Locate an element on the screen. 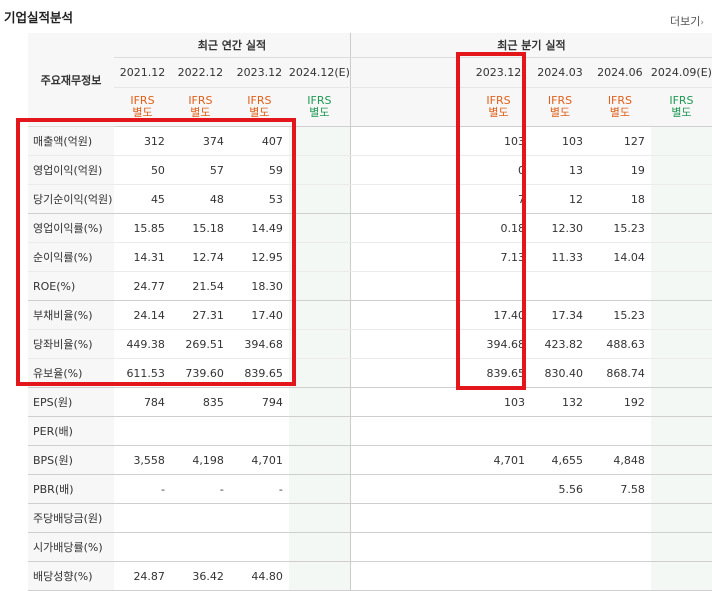 The image size is (712, 591). quarter-value: 7.58 is located at coordinates (619, 489).